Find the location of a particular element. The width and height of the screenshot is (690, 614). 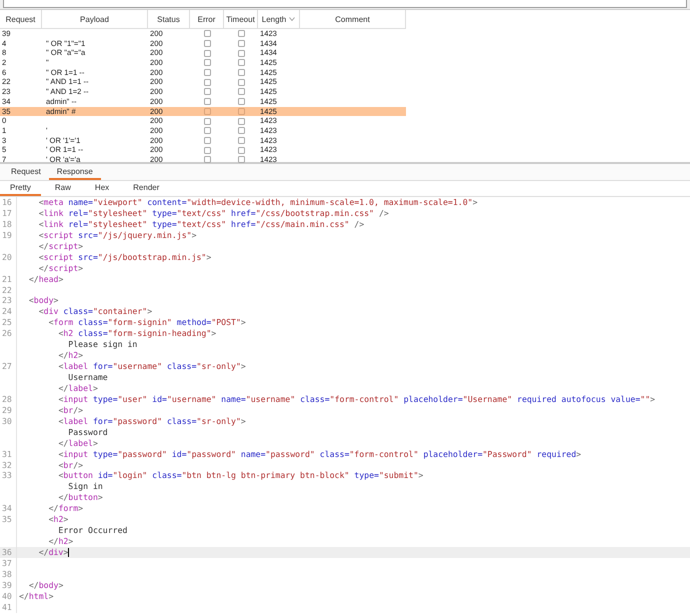

code-line: </button> is located at coordinates (80, 498).